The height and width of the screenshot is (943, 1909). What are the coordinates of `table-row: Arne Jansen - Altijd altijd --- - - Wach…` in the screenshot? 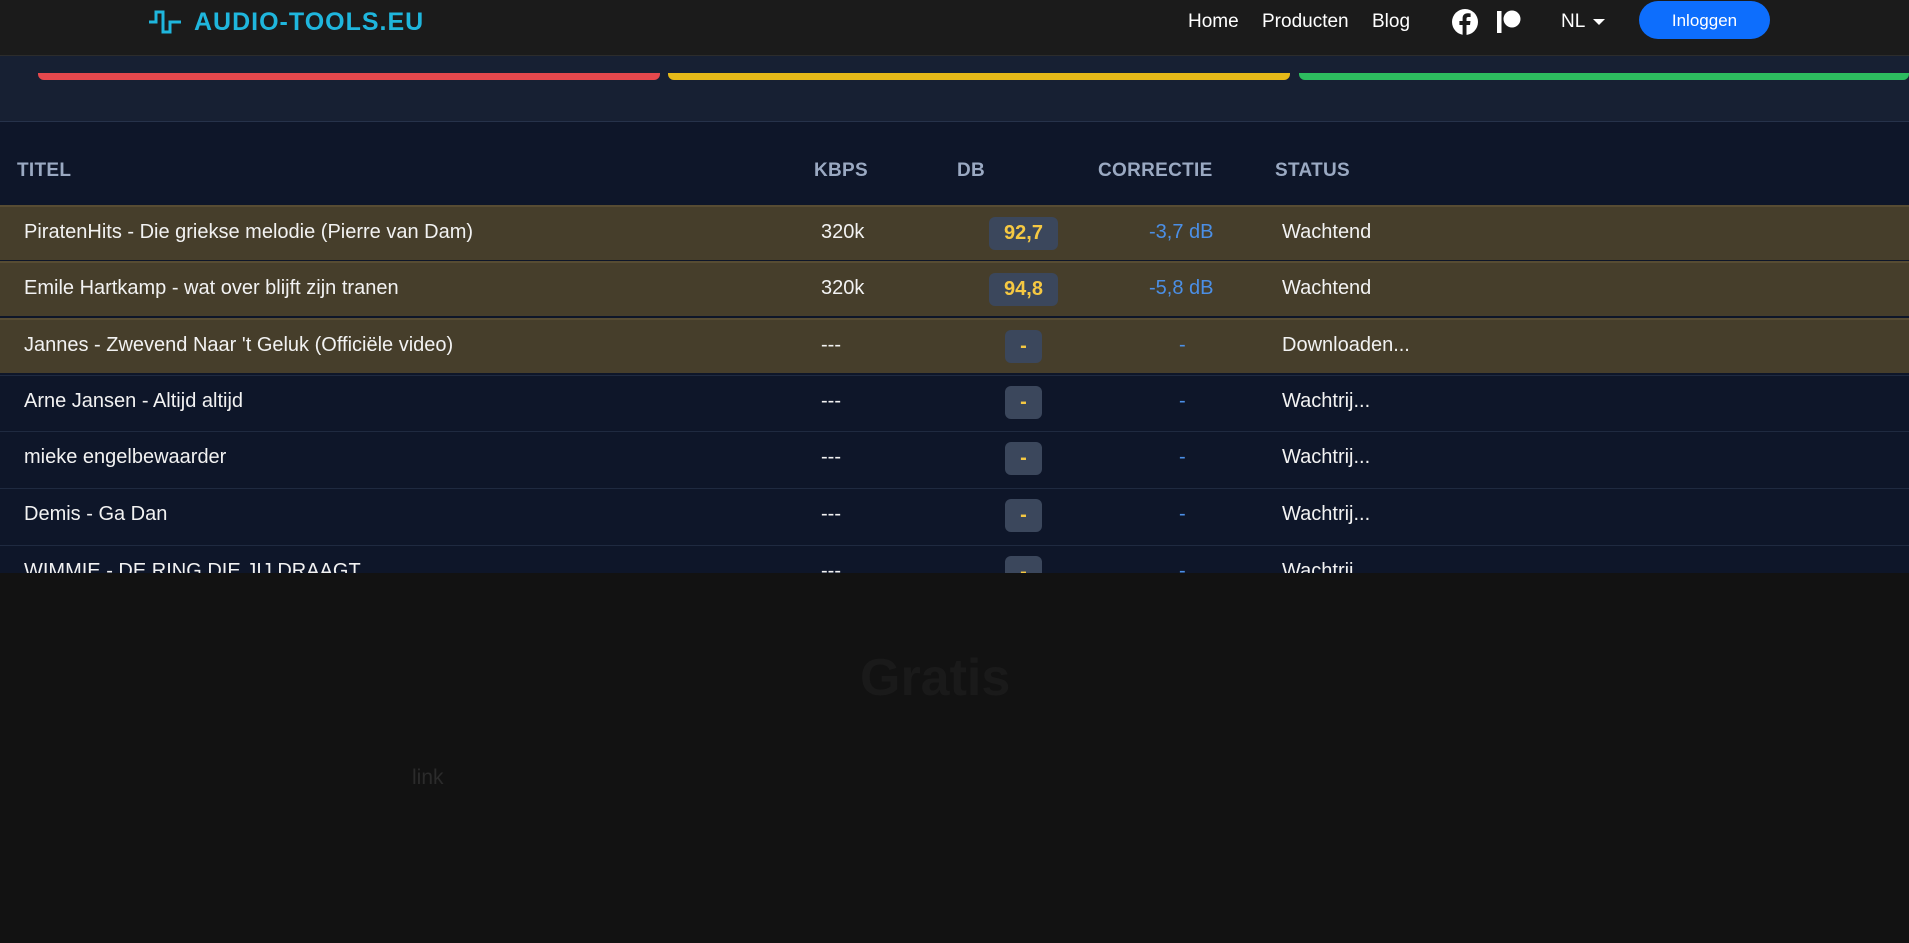 It's located at (954, 402).